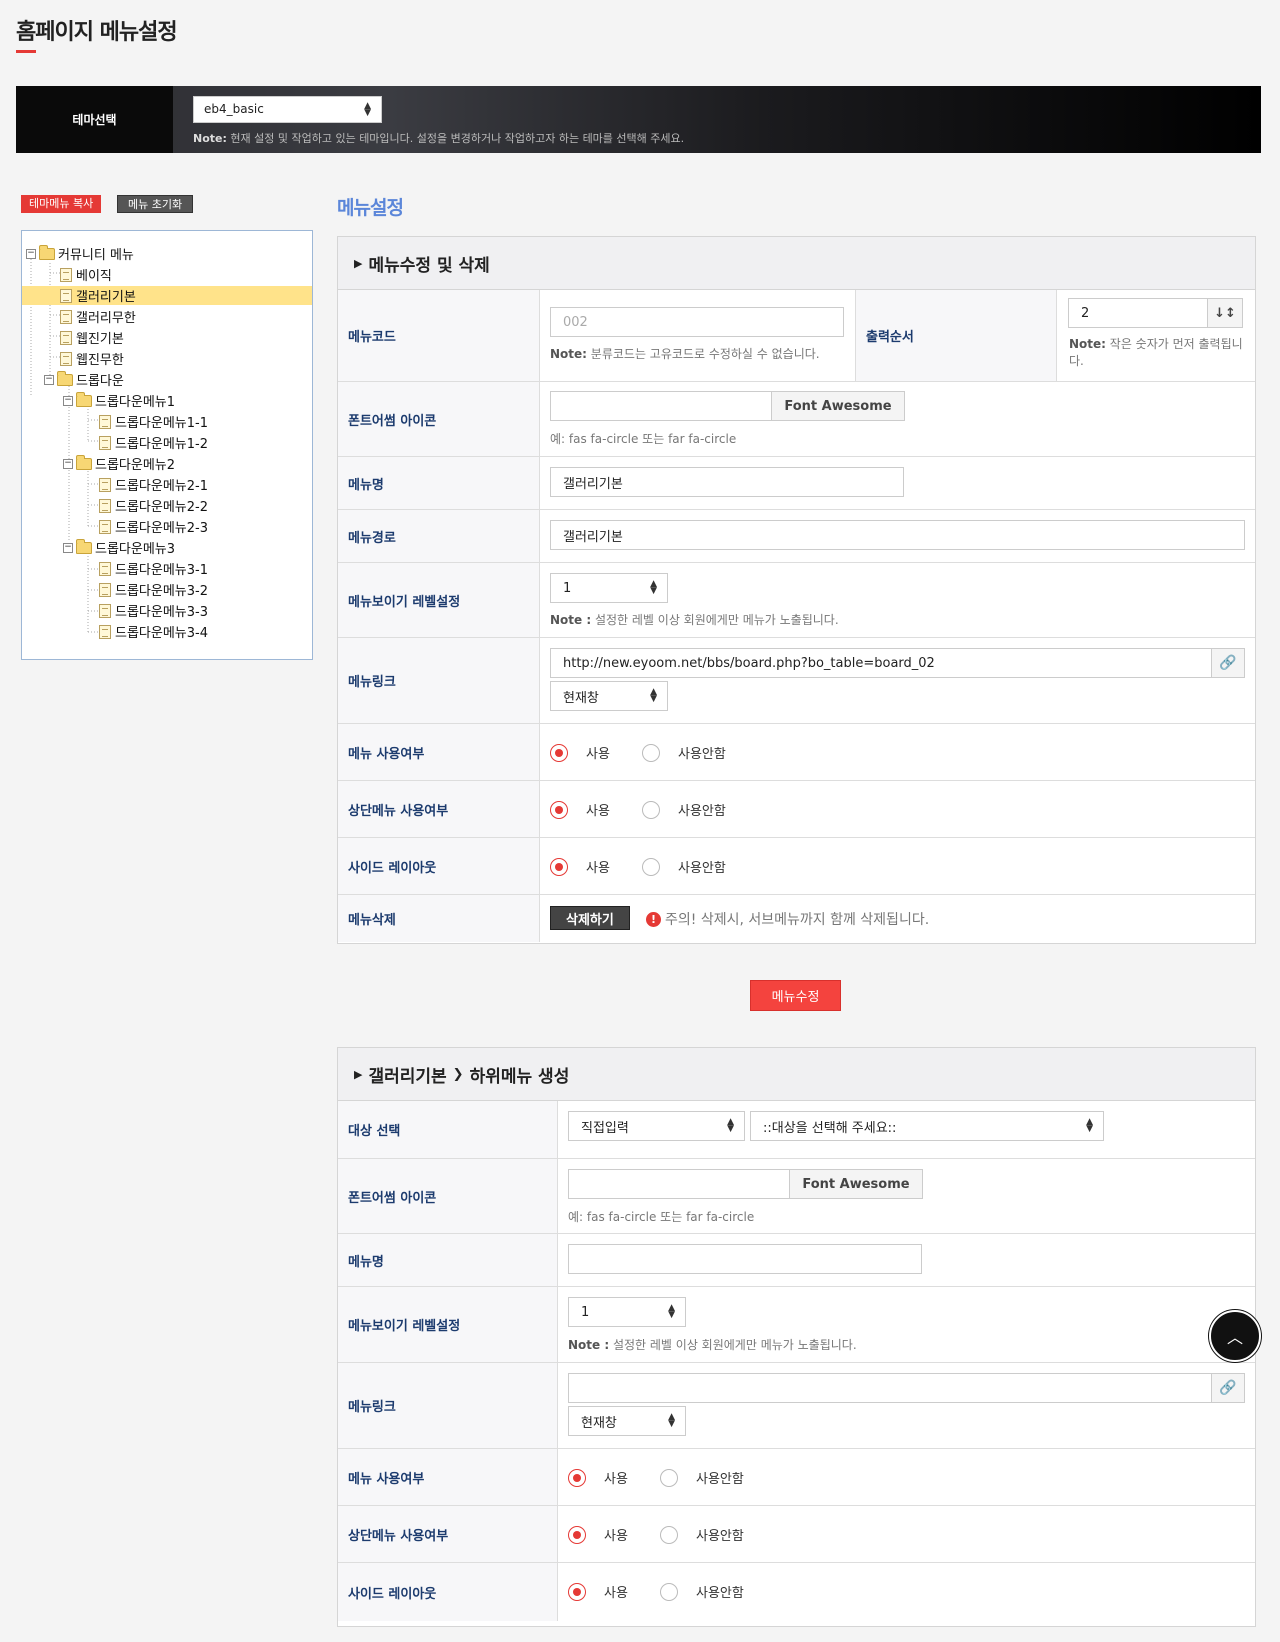 Image resolution: width=1280 pixels, height=1642 pixels. What do you see at coordinates (653, 919) in the screenshot?
I see `exclamation-circle-icon: !` at bounding box center [653, 919].